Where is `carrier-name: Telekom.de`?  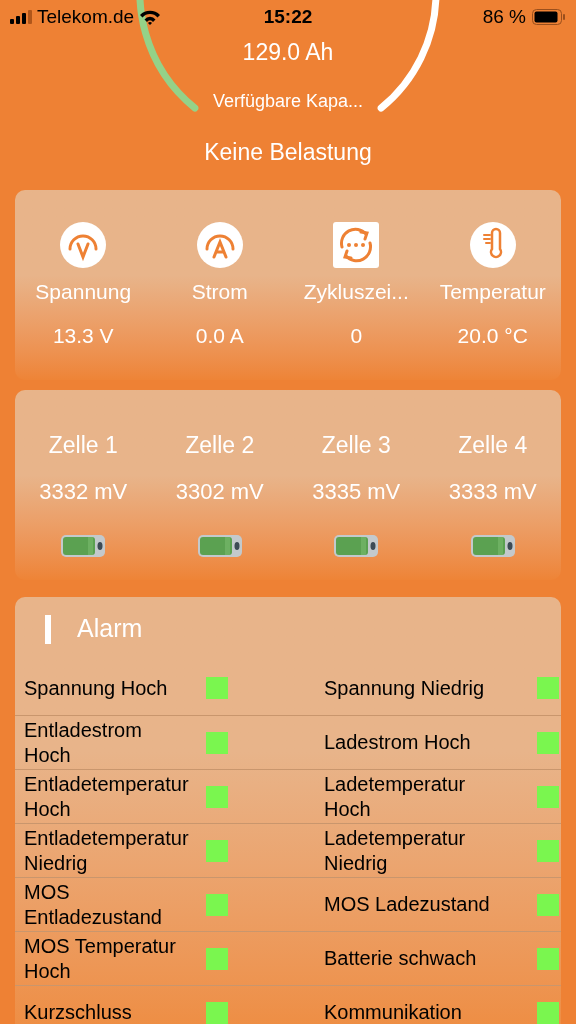
carrier-name: Telekom.de is located at coordinates (86, 16).